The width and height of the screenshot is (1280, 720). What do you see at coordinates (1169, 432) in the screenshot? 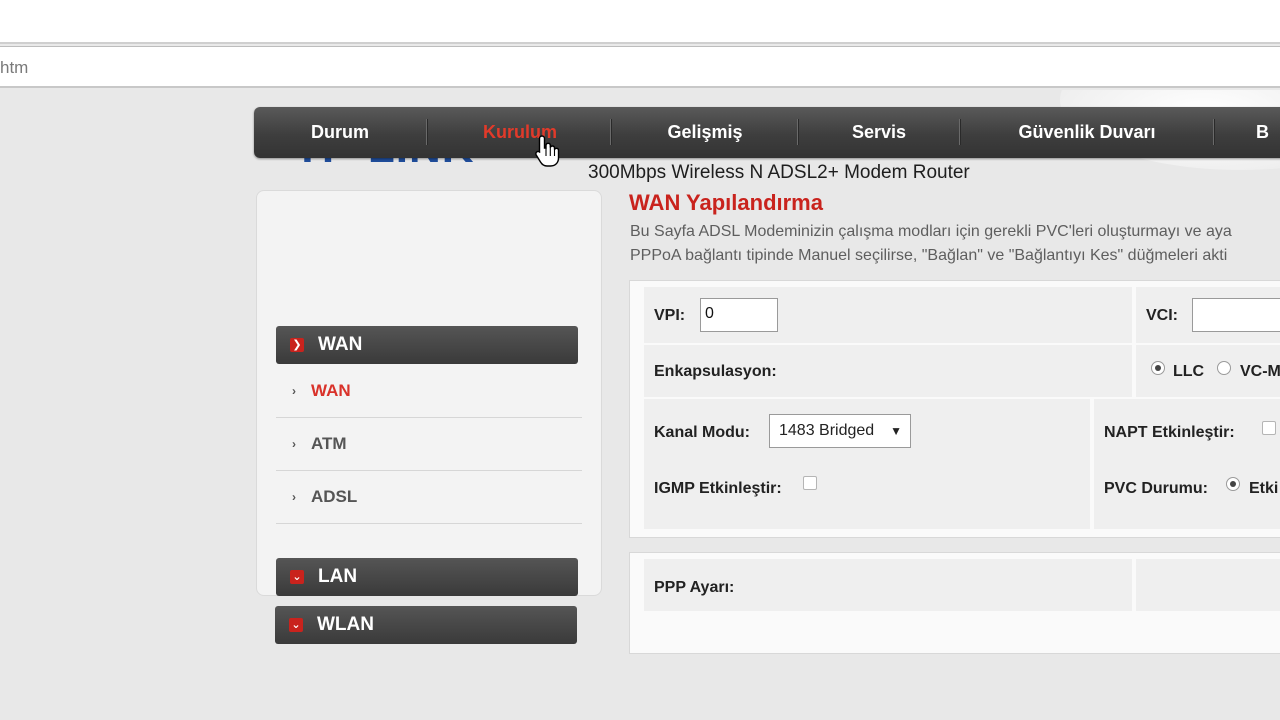
I see `napt-label: NAPT Etkinleştir:` at bounding box center [1169, 432].